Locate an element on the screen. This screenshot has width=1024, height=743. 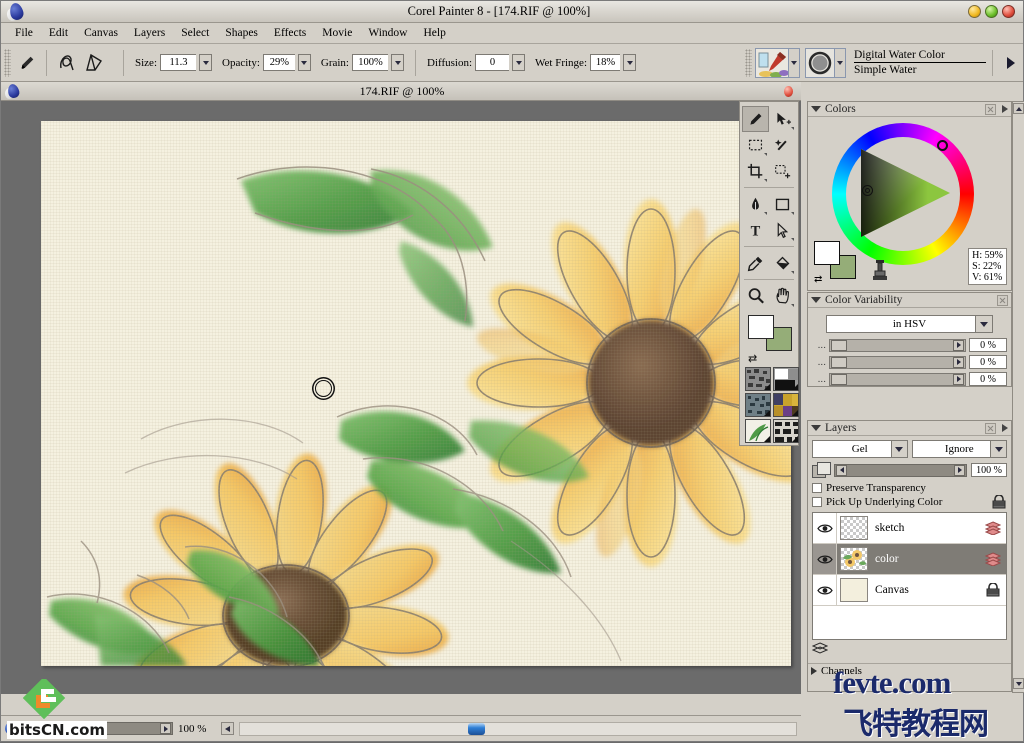
grain-input: 100% is located at coordinates (370, 62).